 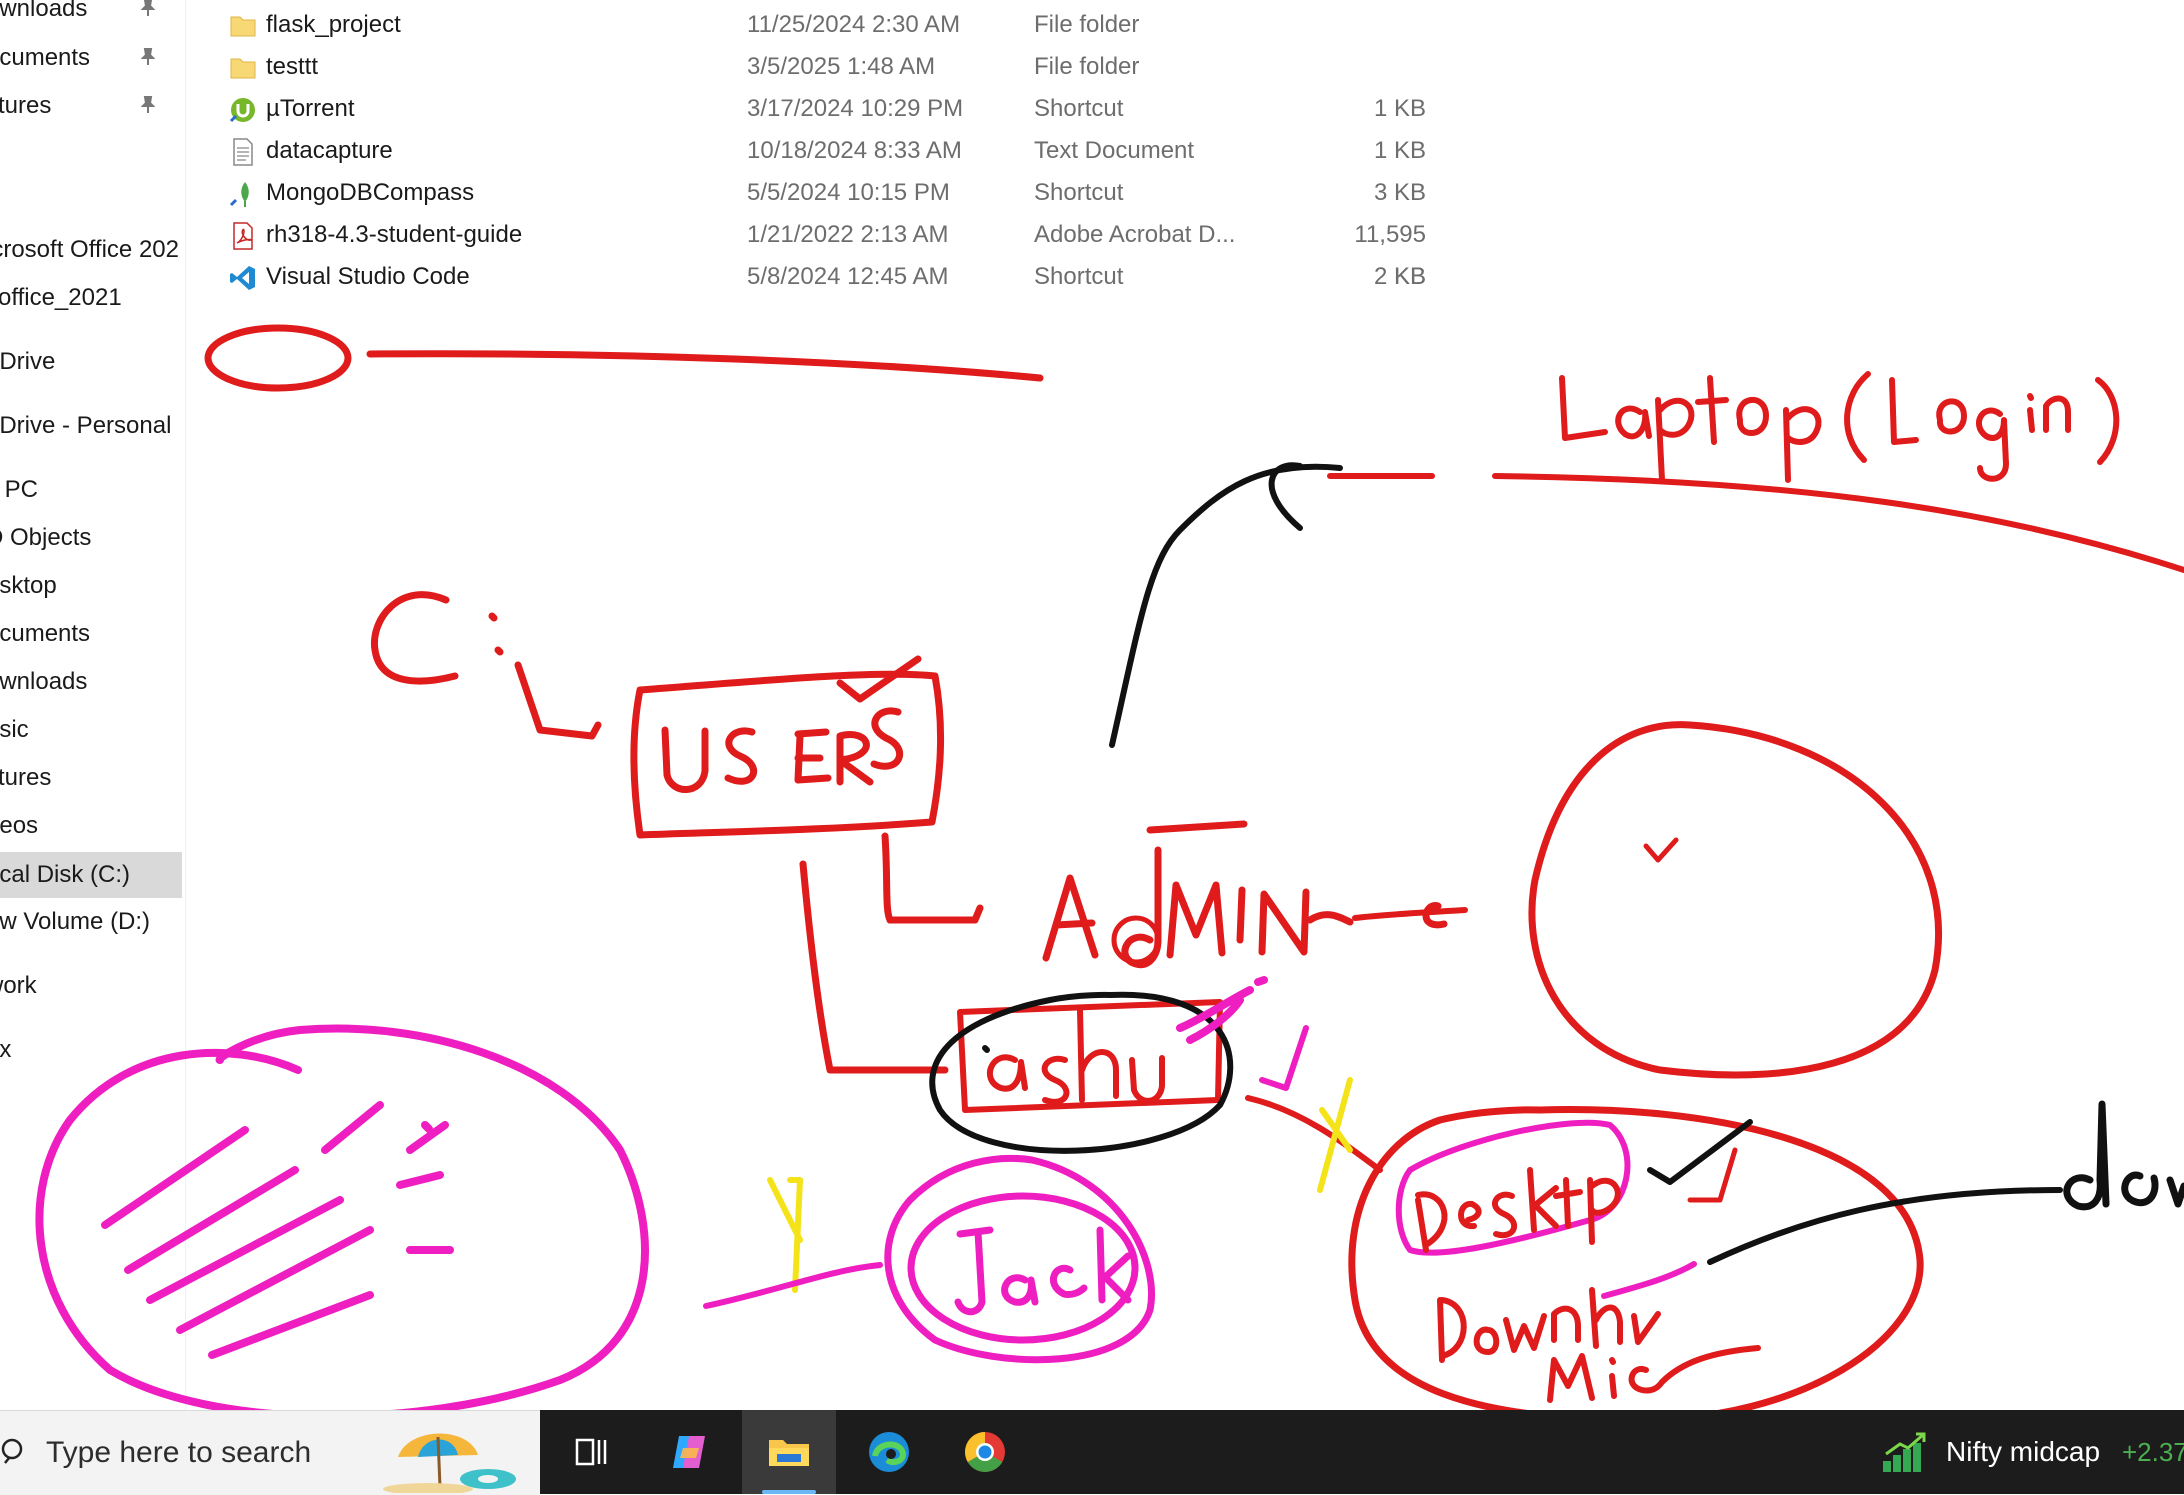 What do you see at coordinates (1735, 900) in the screenshot?
I see `red-big-circle` at bounding box center [1735, 900].